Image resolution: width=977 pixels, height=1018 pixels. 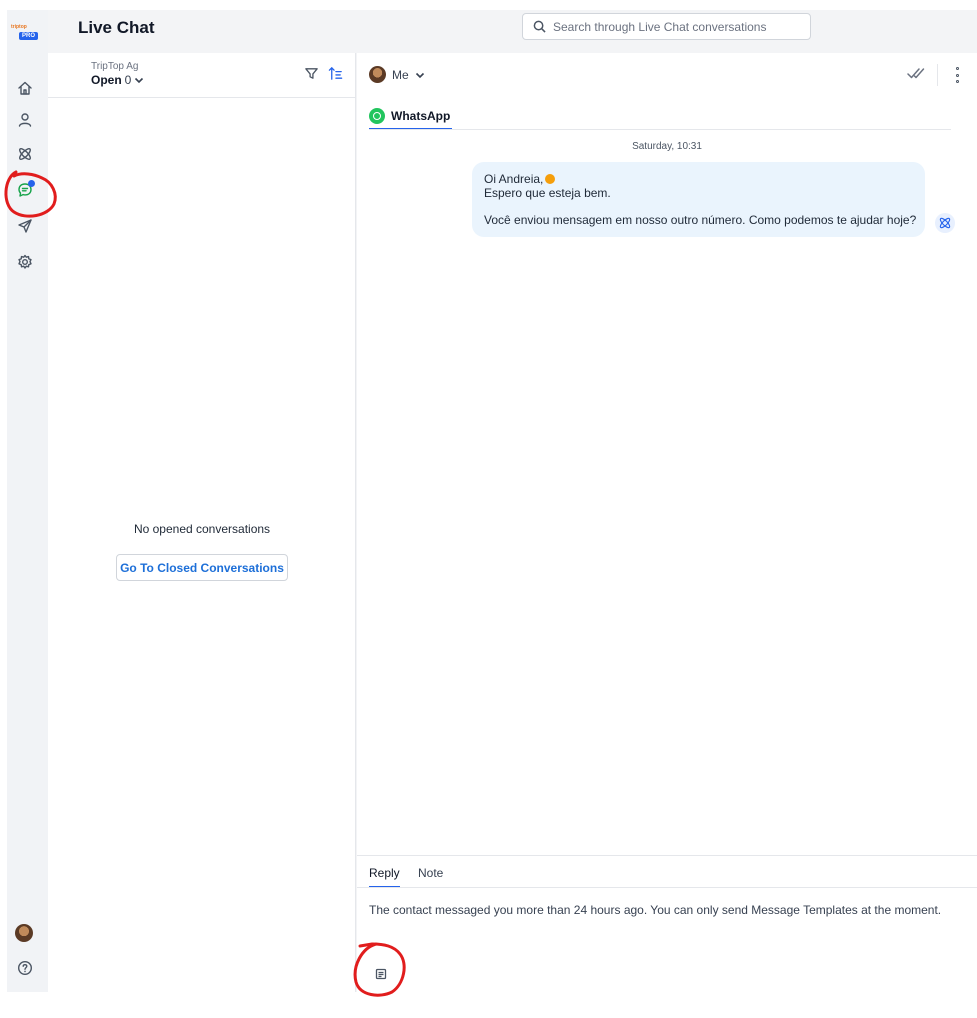 What do you see at coordinates (19, 27) in the screenshot?
I see `logo-text: triptop` at bounding box center [19, 27].